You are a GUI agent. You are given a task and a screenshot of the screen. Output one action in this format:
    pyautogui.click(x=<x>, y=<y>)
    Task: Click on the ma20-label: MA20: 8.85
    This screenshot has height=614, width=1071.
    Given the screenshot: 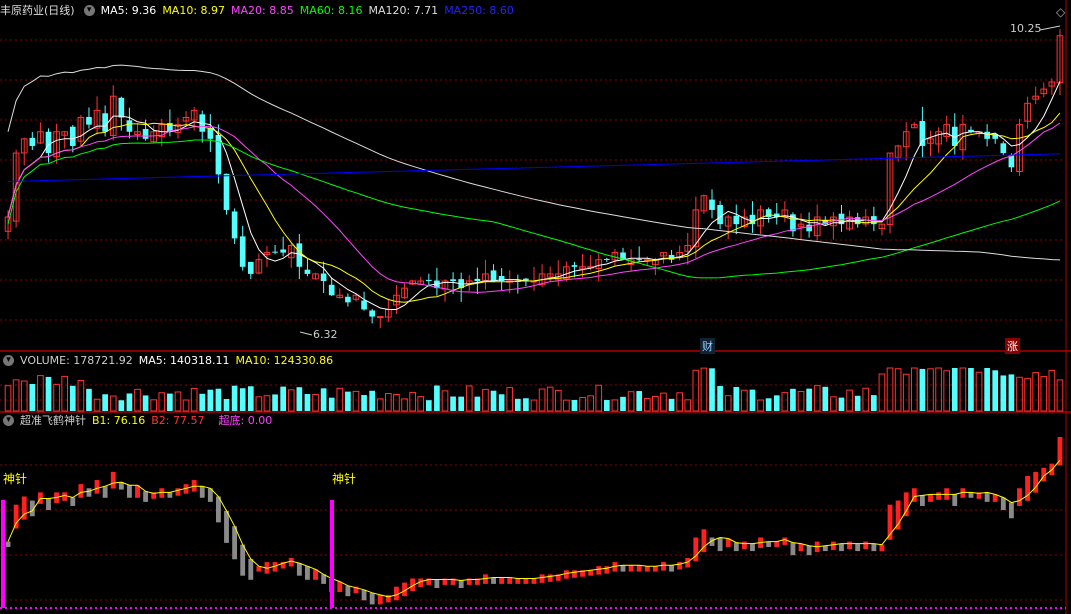 What is the action you would take?
    pyautogui.click(x=262, y=10)
    